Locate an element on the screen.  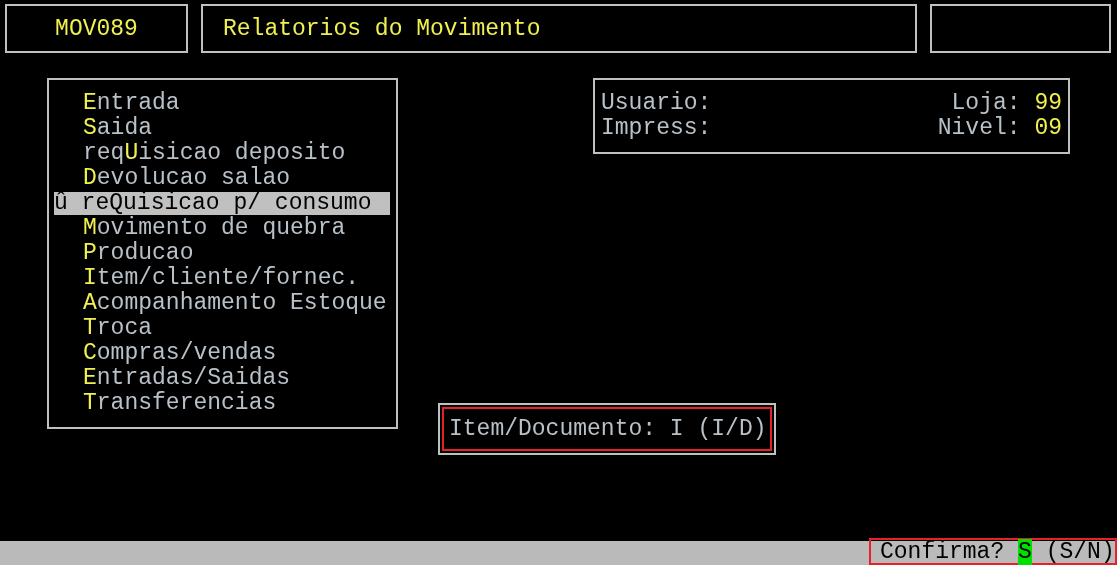
menu-item: Troca is located at coordinates (222, 328).